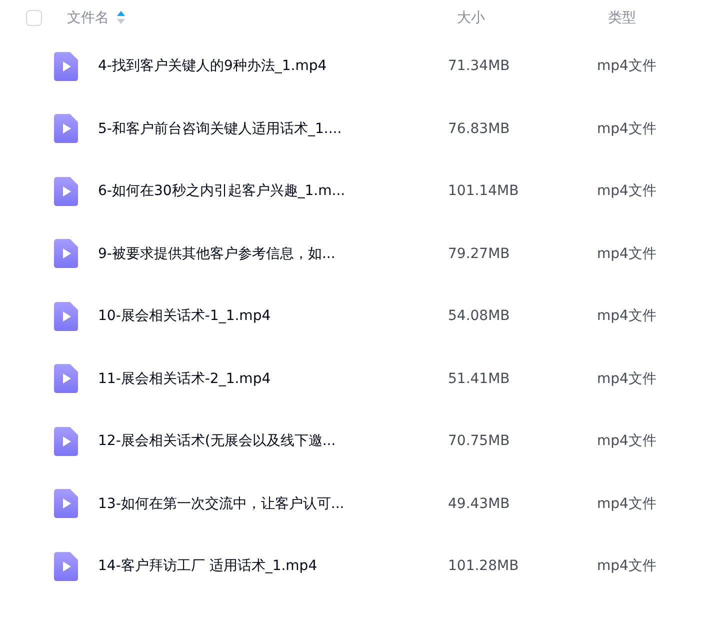  I want to click on file-size: 51.41MB, so click(479, 378).